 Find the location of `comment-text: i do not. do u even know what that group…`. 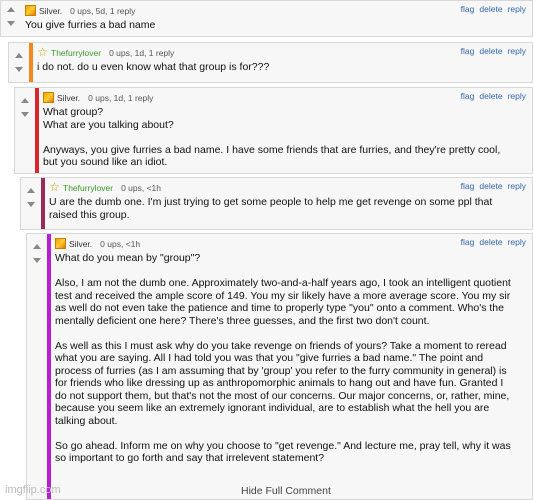

comment-text: i do not. do u even know what that group… is located at coordinates (153, 67).